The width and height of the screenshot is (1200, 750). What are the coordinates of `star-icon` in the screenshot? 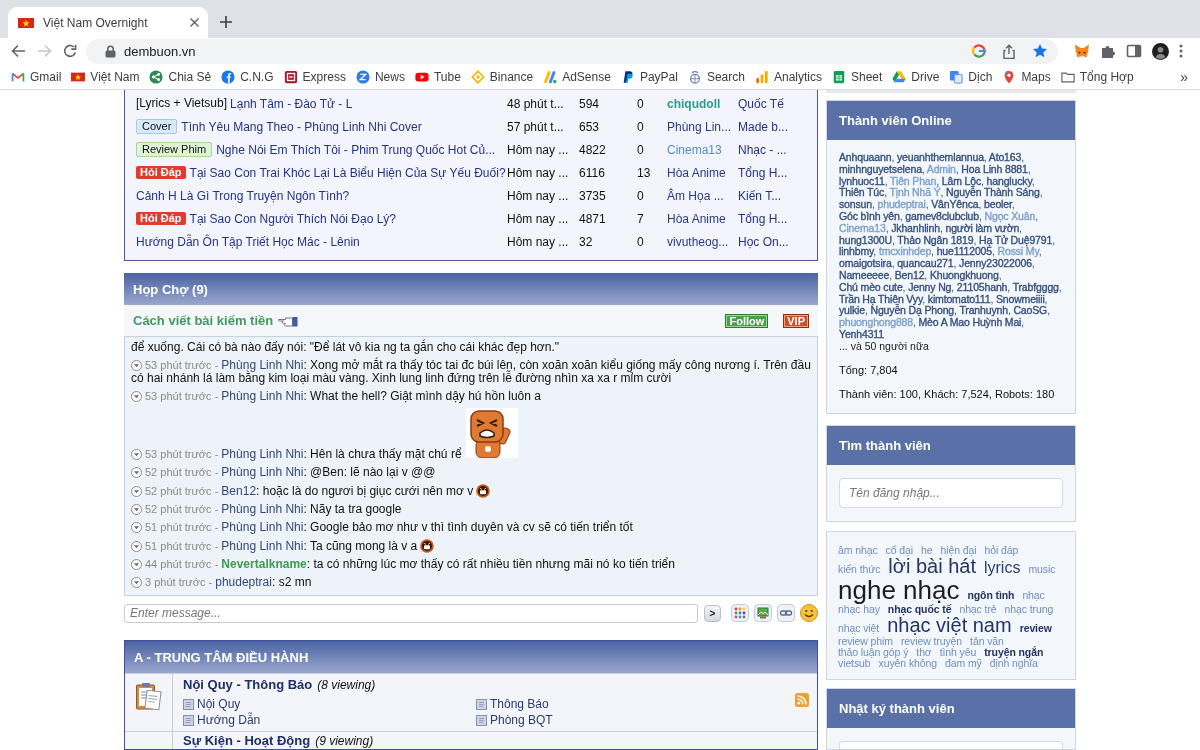 It's located at (1040, 51).